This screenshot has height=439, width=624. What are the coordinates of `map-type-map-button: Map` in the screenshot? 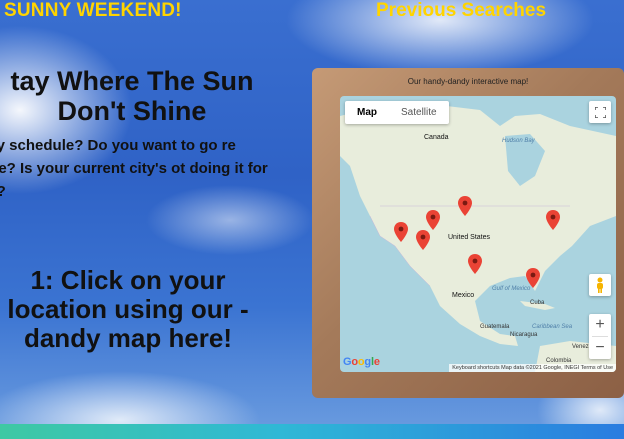 It's located at (367, 112).